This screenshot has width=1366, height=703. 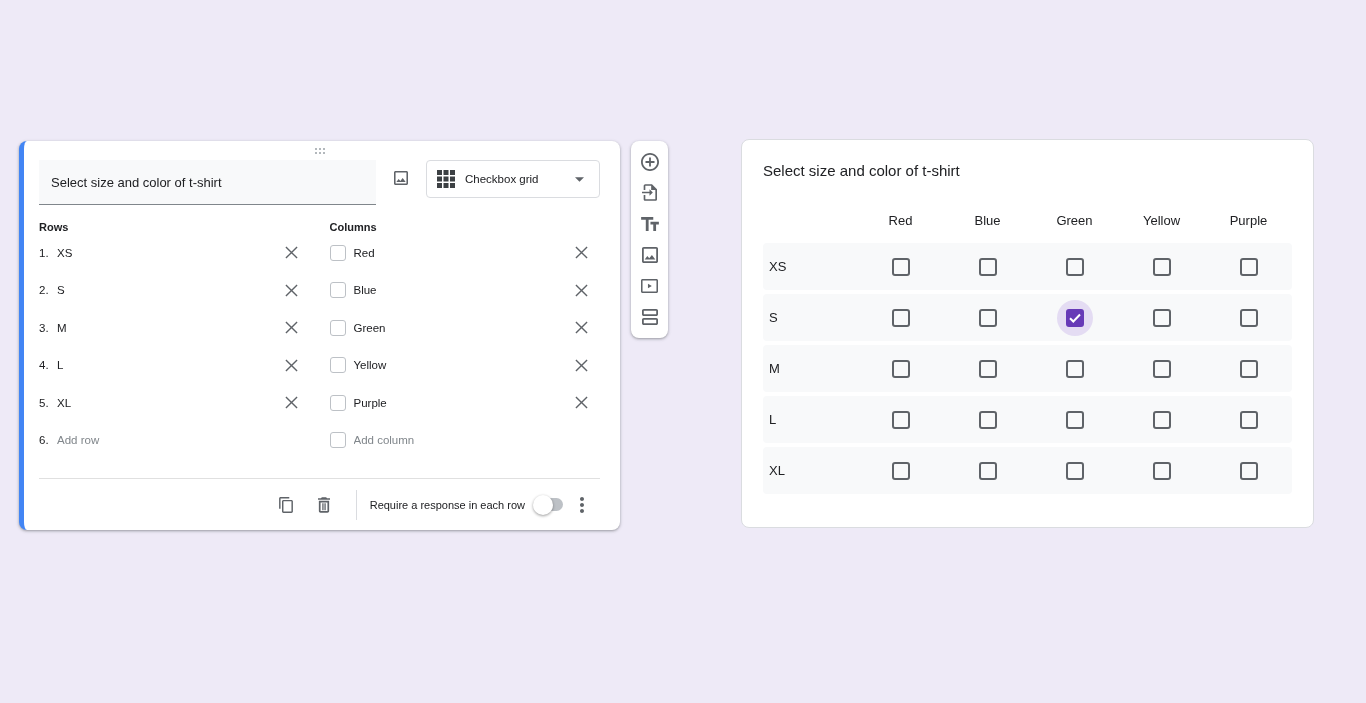 What do you see at coordinates (513, 179) in the screenshot?
I see `question-type-dropdown: Checkbox grid` at bounding box center [513, 179].